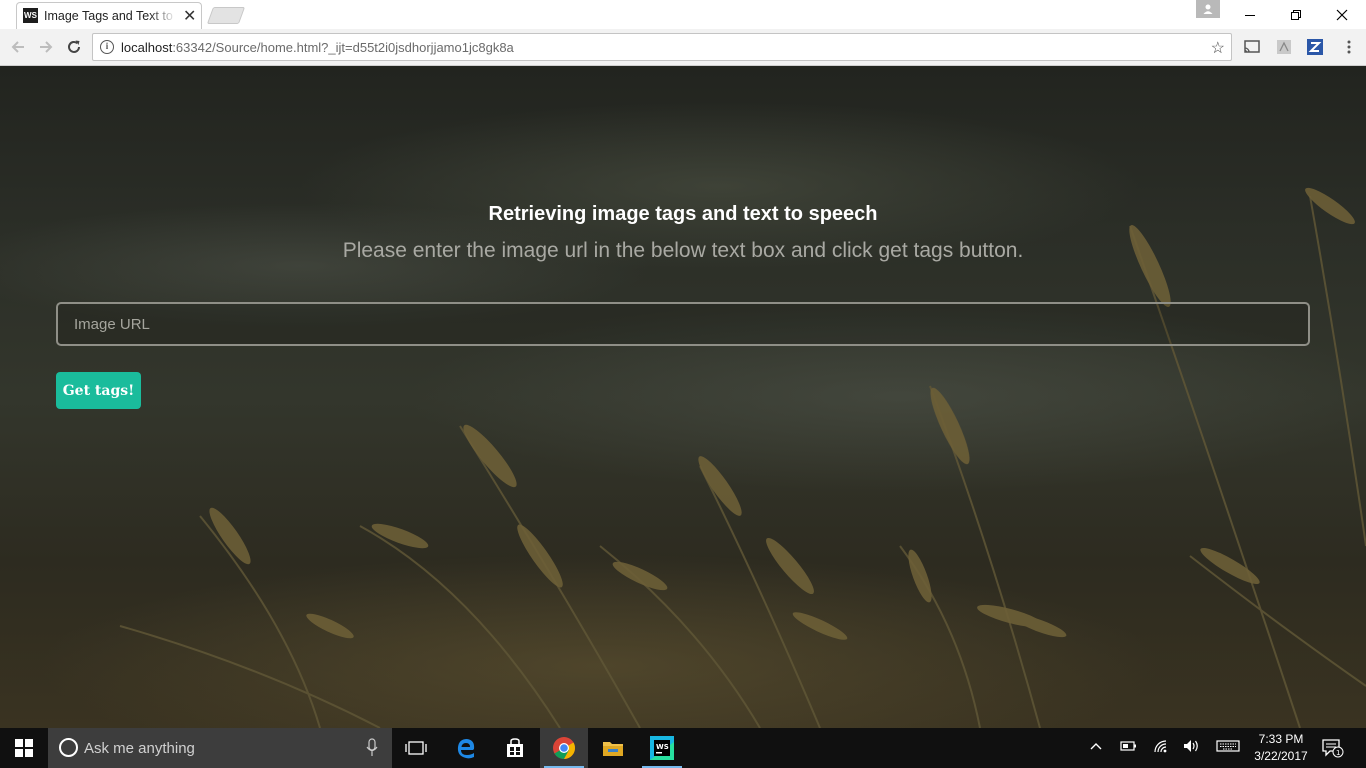 This screenshot has height=768, width=1366. What do you see at coordinates (98, 390) in the screenshot?
I see `get-tags-button: Get tags!` at bounding box center [98, 390].